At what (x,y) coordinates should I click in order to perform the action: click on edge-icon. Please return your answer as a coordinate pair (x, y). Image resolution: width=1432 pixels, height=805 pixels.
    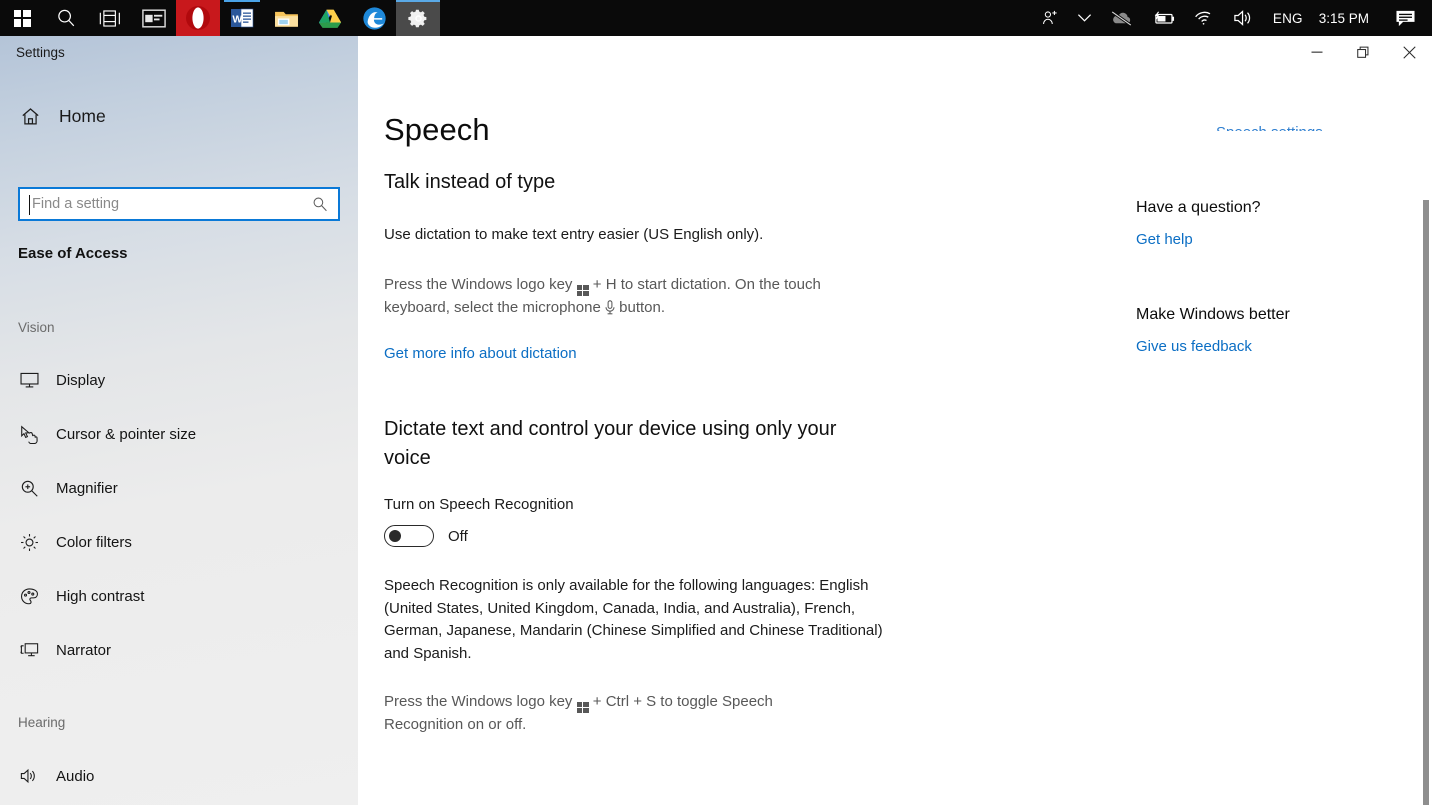
    Looking at the image, I should click on (374, 18).